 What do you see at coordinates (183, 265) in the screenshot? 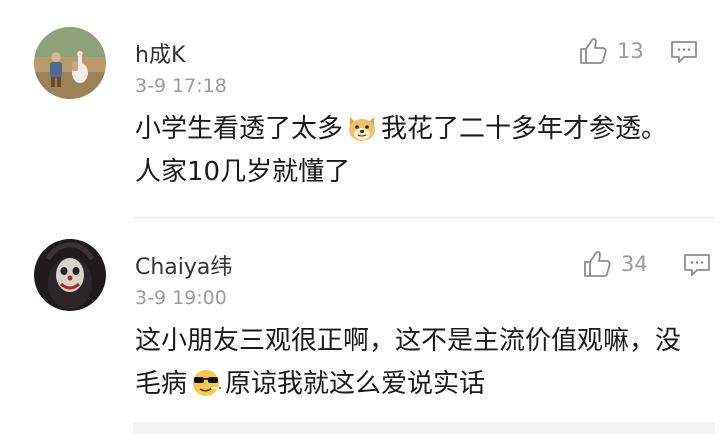
I see `username: Chaiya纬` at bounding box center [183, 265].